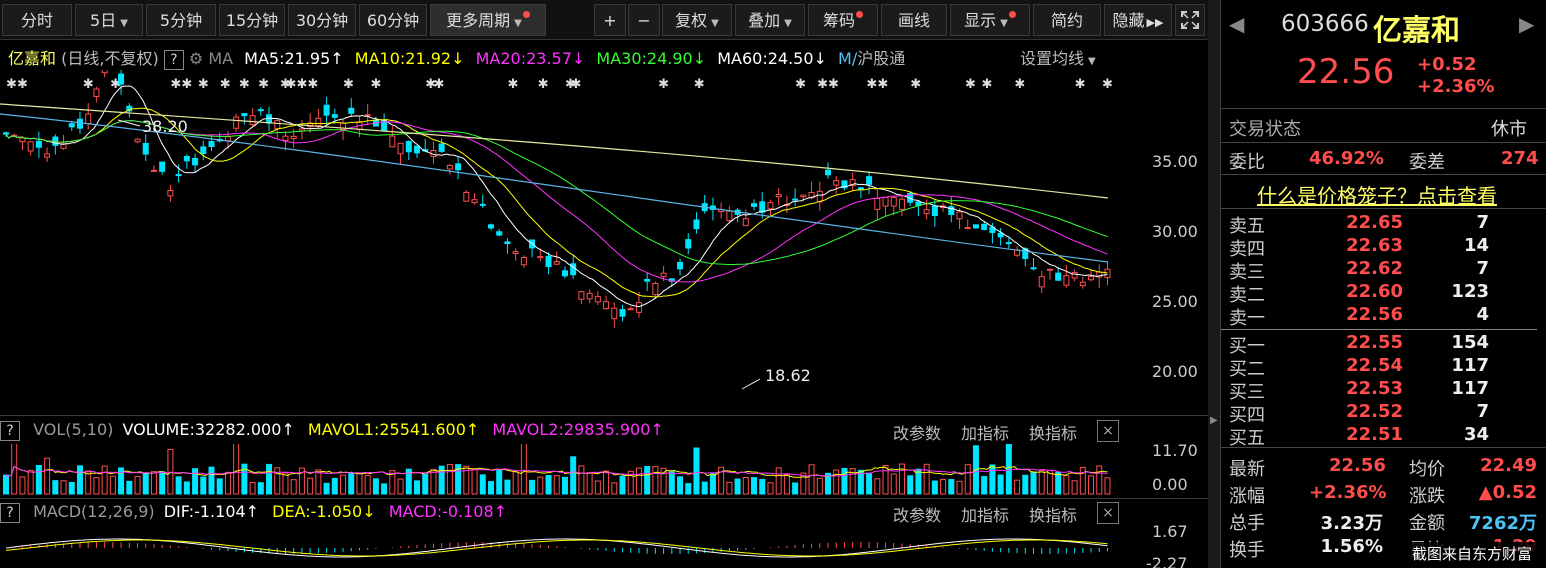 This screenshot has height=568, width=1546. Describe the element at coordinates (1265, 129) in the screenshot. I see `trade-status-label: 交易状态` at that location.